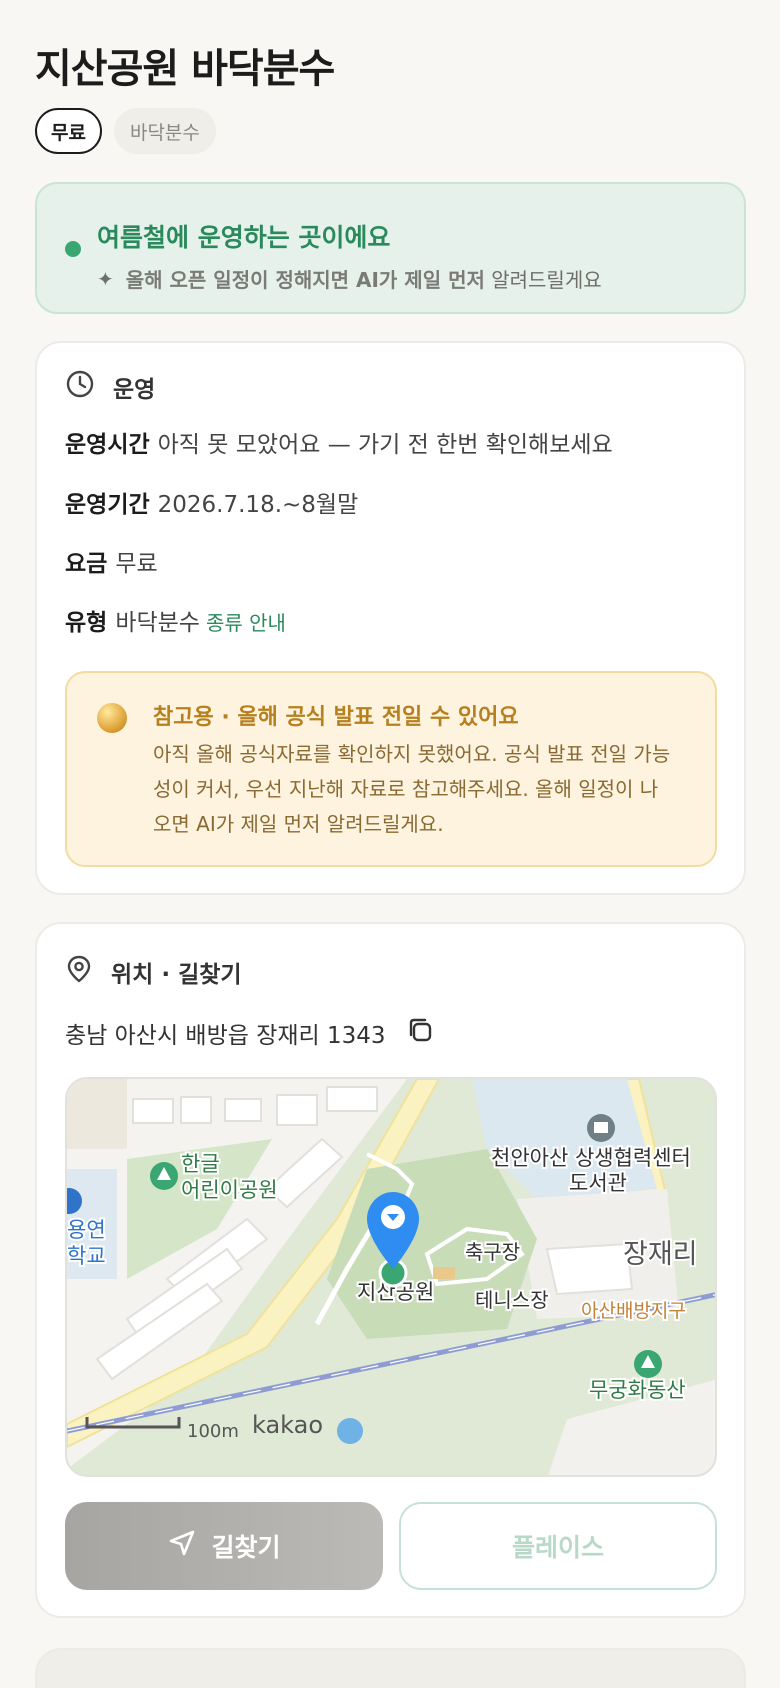  I want to click on address-text: 충남 아산시 배방읍 장재리 1343, so click(225, 1036).